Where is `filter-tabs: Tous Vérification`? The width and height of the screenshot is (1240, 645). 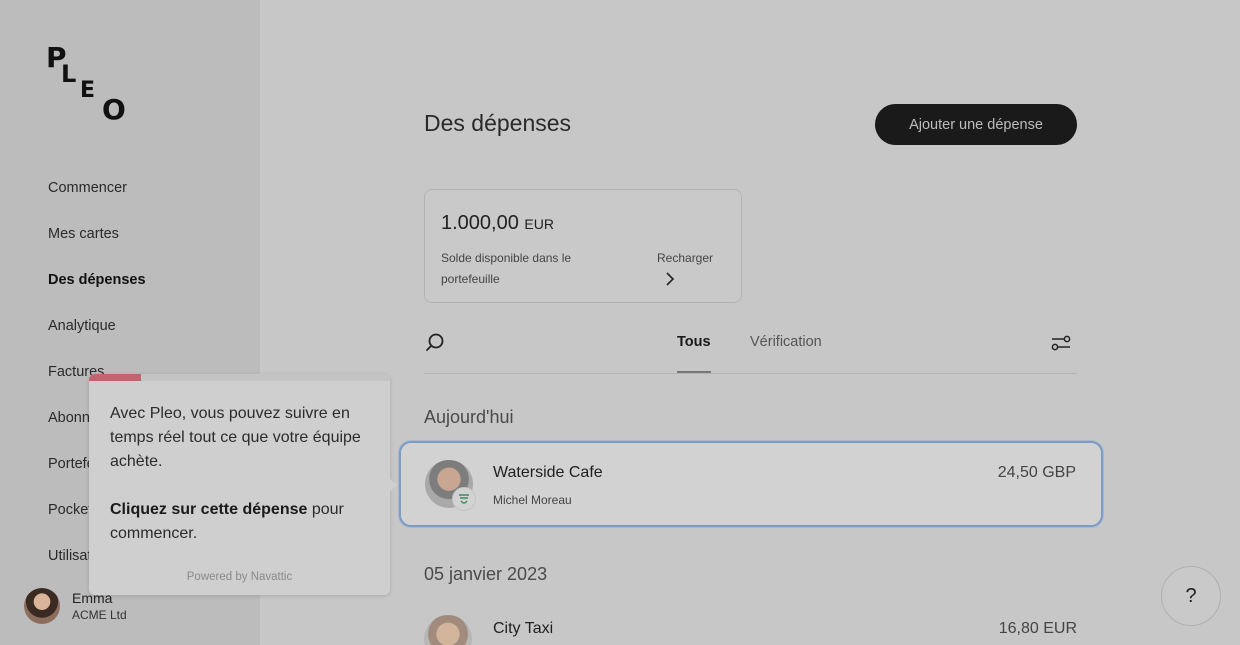 filter-tabs: Tous Vérification is located at coordinates (750, 348).